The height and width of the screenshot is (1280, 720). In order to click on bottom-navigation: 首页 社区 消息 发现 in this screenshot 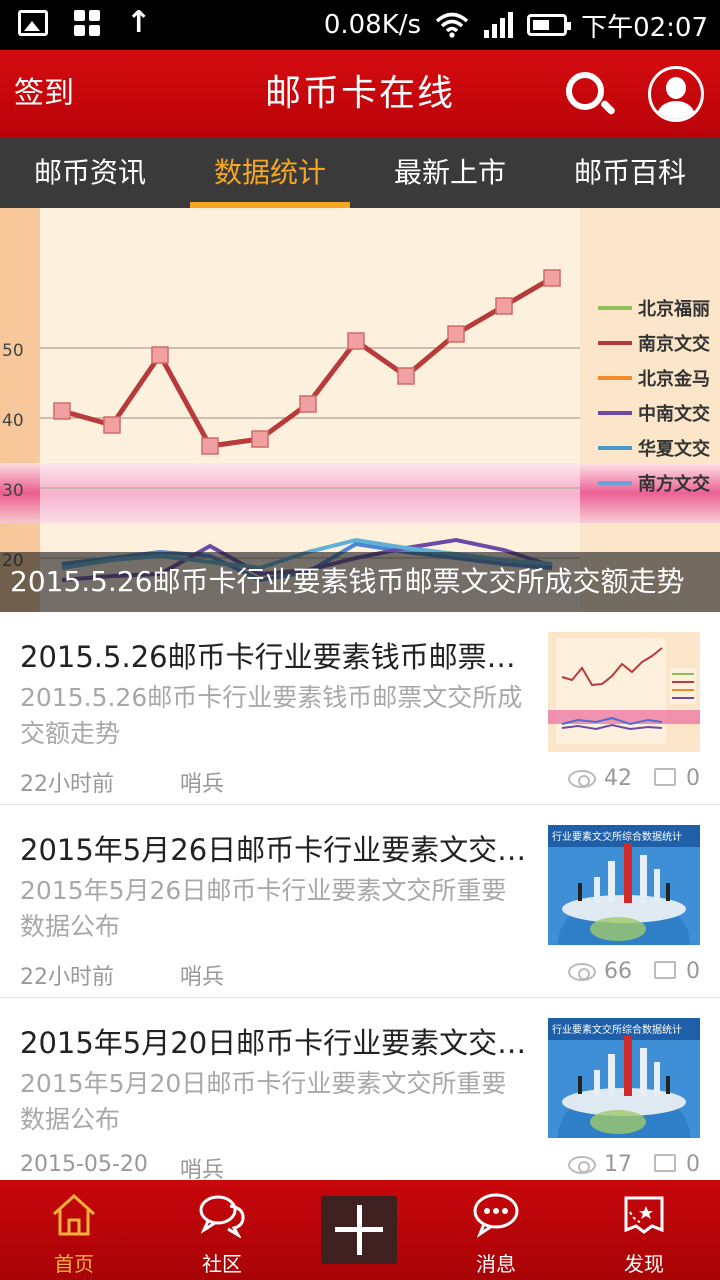, I will do `click(360, 1230)`.